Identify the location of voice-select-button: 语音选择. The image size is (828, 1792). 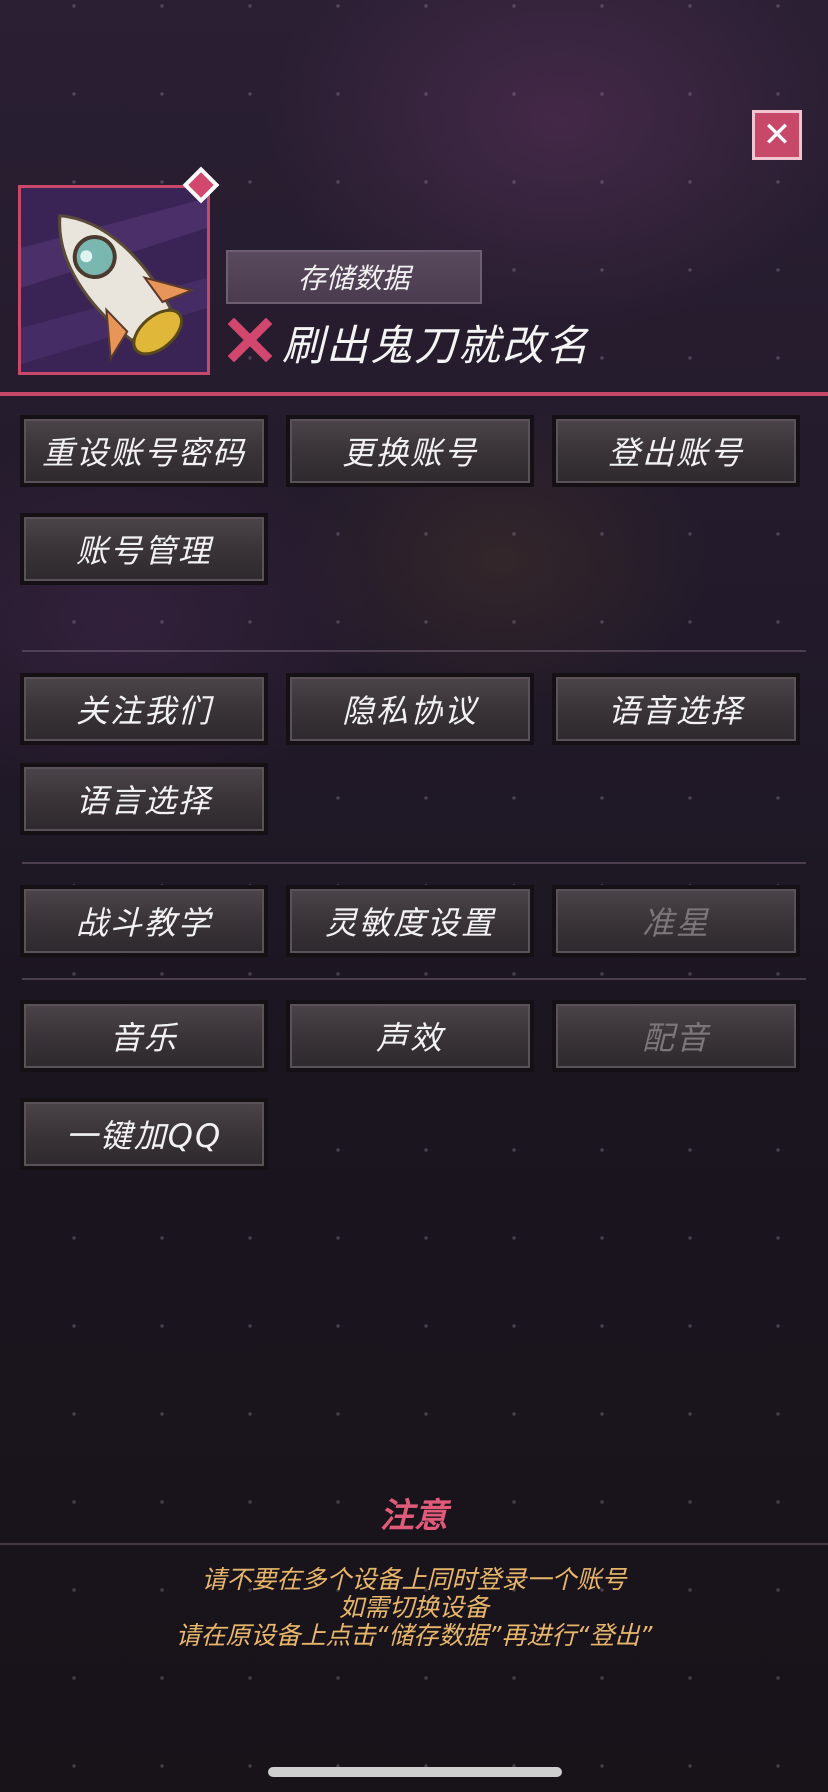
(676, 709).